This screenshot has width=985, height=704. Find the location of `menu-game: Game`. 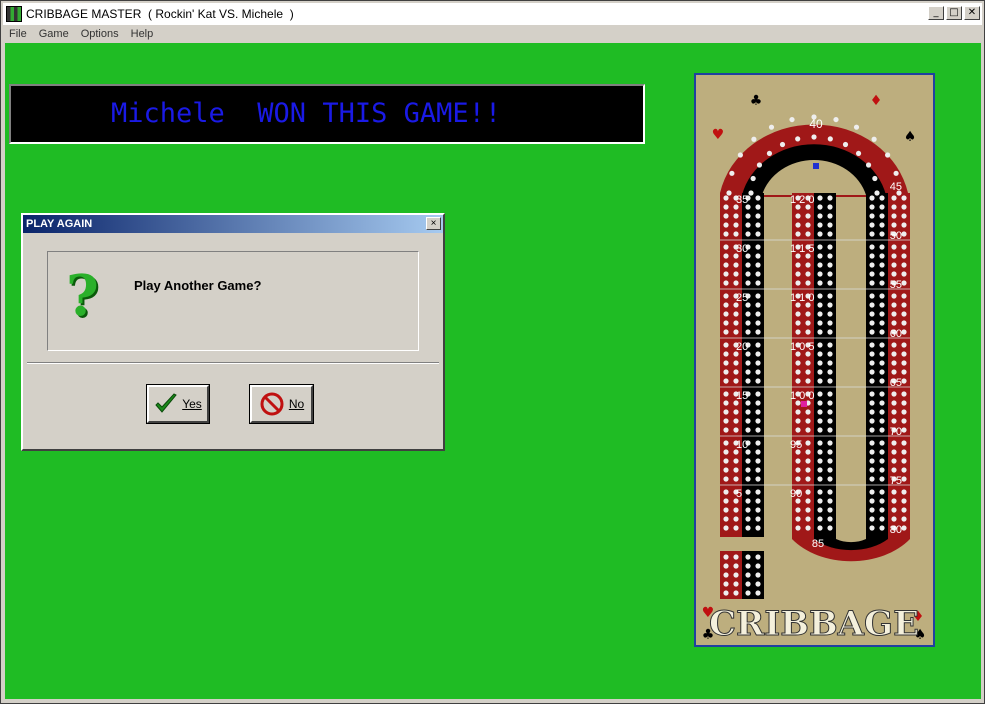

menu-game: Game is located at coordinates (54, 34).